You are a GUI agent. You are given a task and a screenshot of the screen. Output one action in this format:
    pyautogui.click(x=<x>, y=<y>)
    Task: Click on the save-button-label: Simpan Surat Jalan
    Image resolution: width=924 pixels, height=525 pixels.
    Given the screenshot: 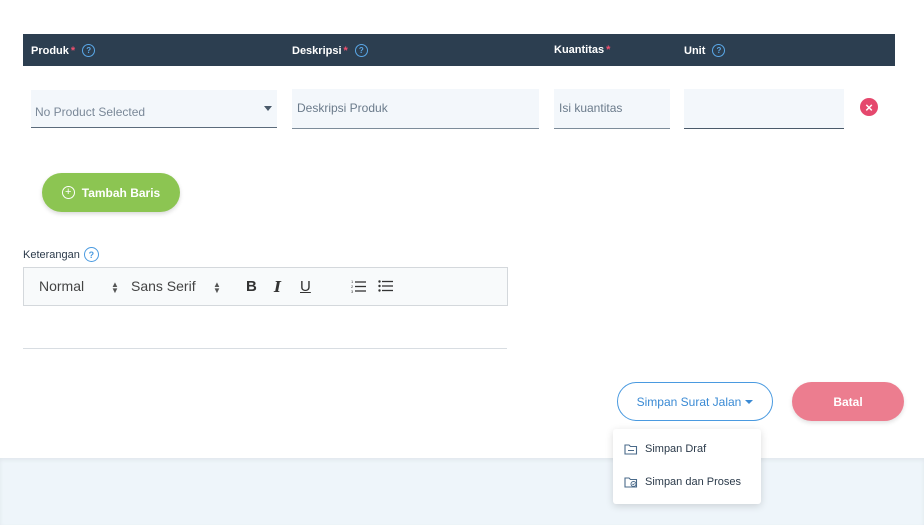 What is the action you would take?
    pyautogui.click(x=689, y=401)
    